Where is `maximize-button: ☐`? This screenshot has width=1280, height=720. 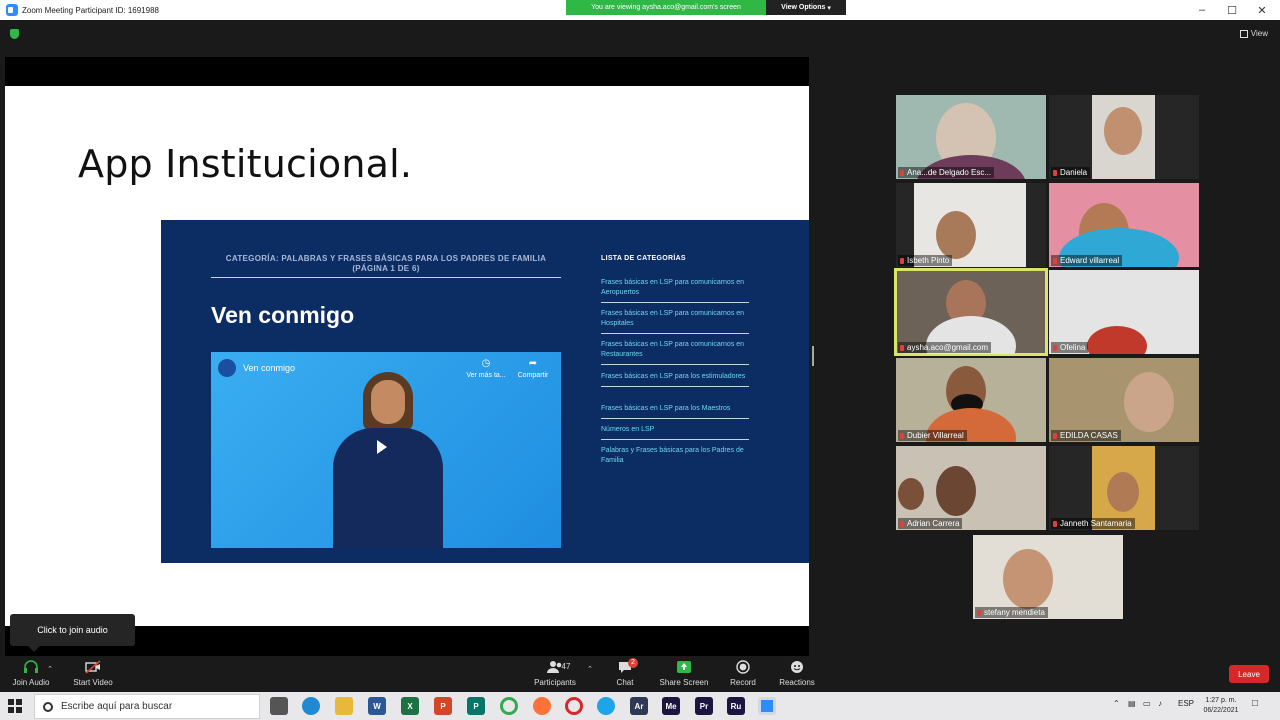
maximize-button: ☐ is located at coordinates (1232, 10).